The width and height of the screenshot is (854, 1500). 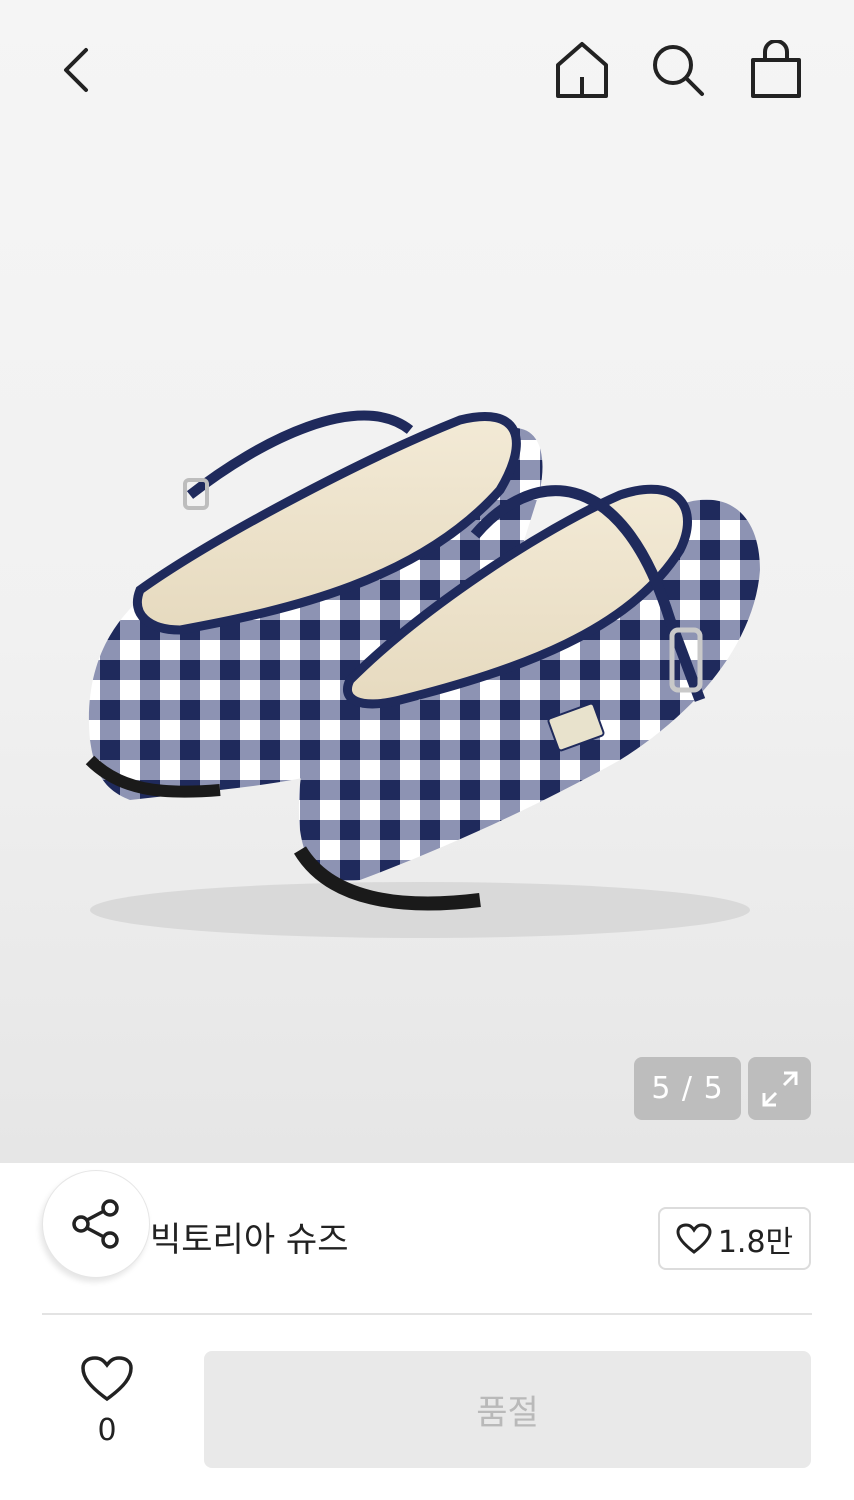 I want to click on back-button, so click(x=76, y=70).